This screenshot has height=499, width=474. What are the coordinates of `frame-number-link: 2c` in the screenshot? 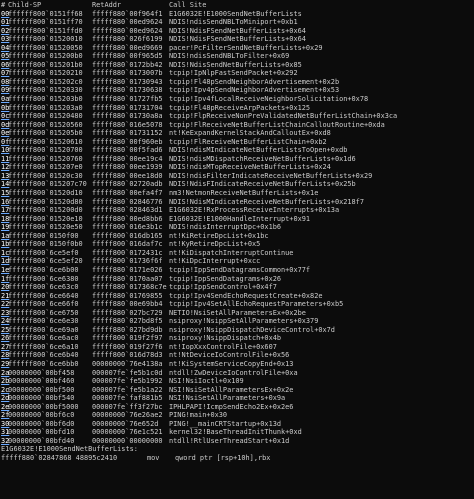 It's located at (5, 390).